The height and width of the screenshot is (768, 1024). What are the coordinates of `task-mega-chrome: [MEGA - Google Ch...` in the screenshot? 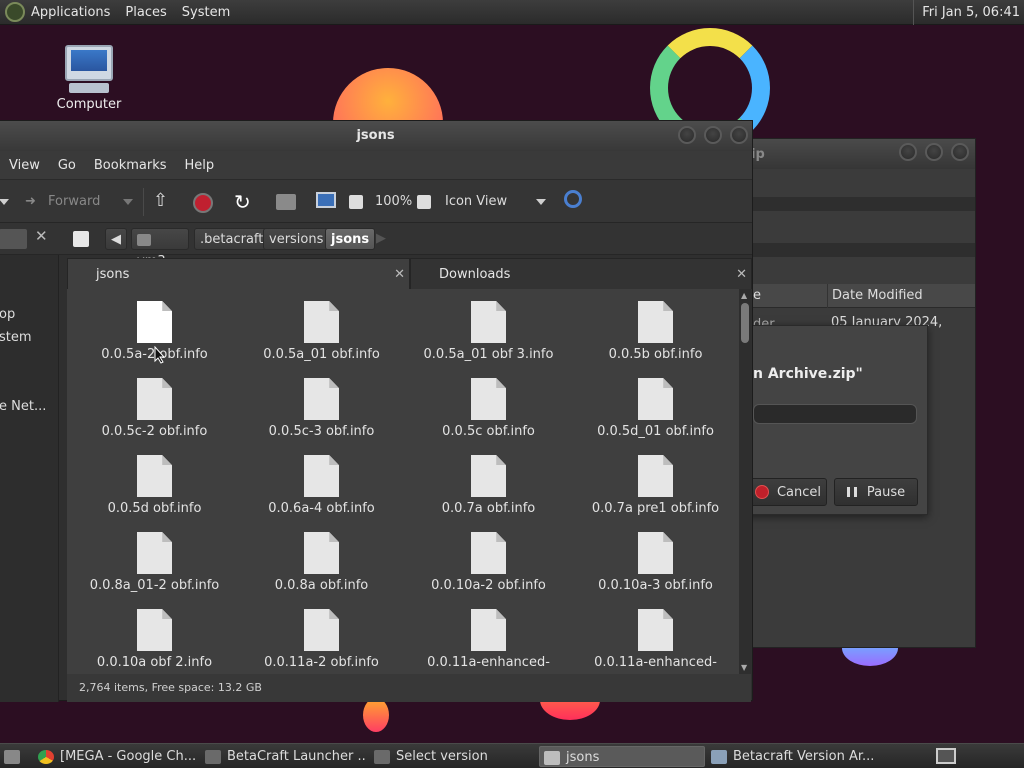 It's located at (118, 756).